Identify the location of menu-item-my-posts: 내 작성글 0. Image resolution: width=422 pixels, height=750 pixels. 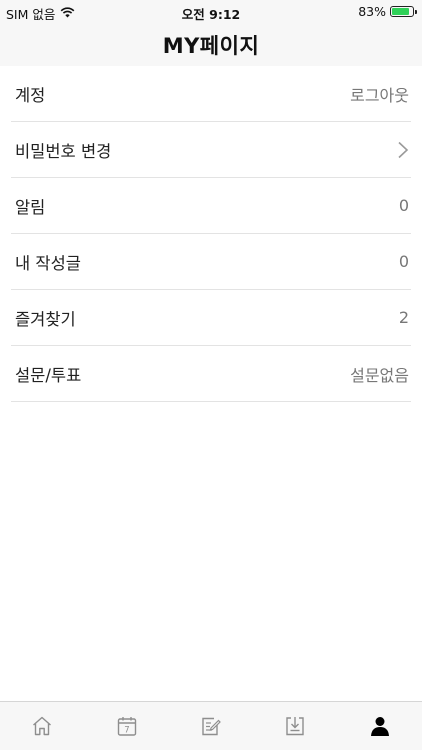
(211, 262).